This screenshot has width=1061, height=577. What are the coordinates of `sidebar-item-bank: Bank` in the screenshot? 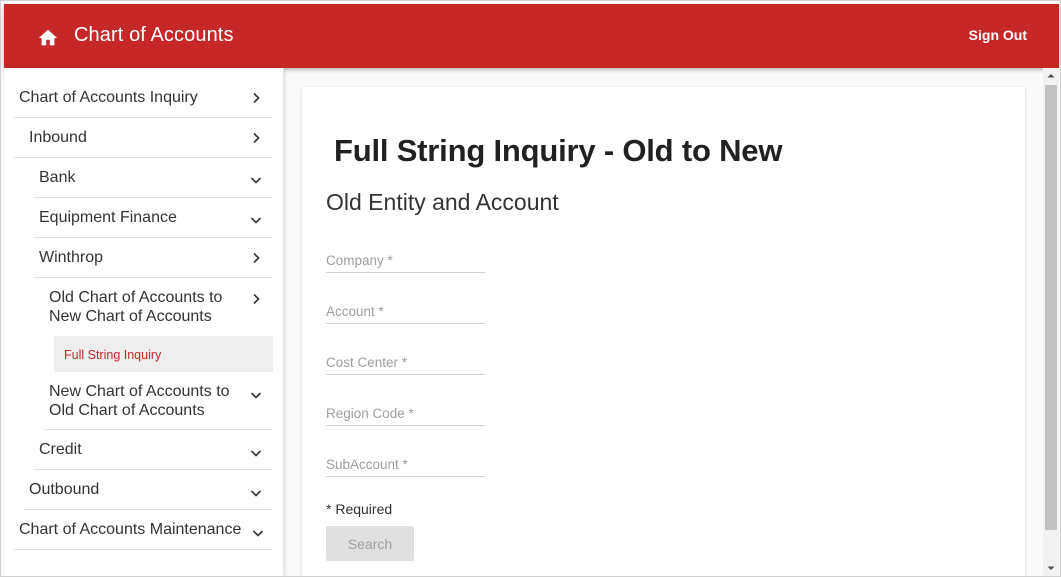 It's located at (153, 178).